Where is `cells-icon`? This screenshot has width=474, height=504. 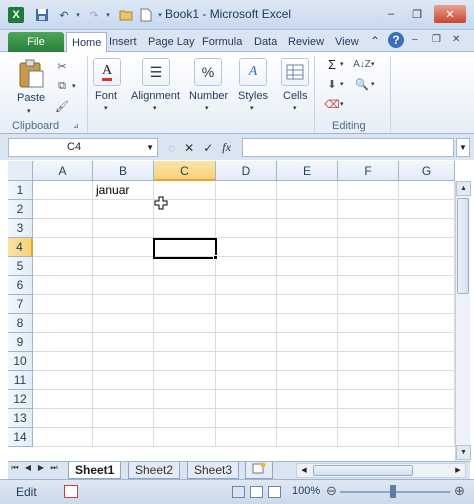
cells-icon is located at coordinates (295, 72).